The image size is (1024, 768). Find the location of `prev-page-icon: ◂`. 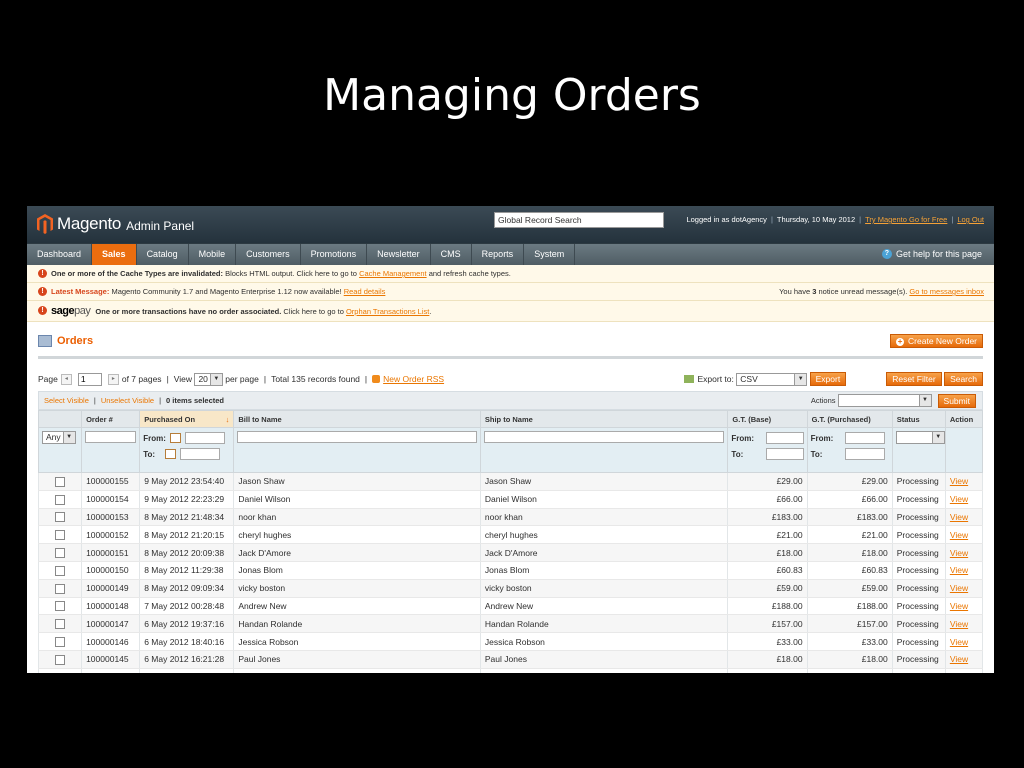

prev-page-icon: ◂ is located at coordinates (66, 379).